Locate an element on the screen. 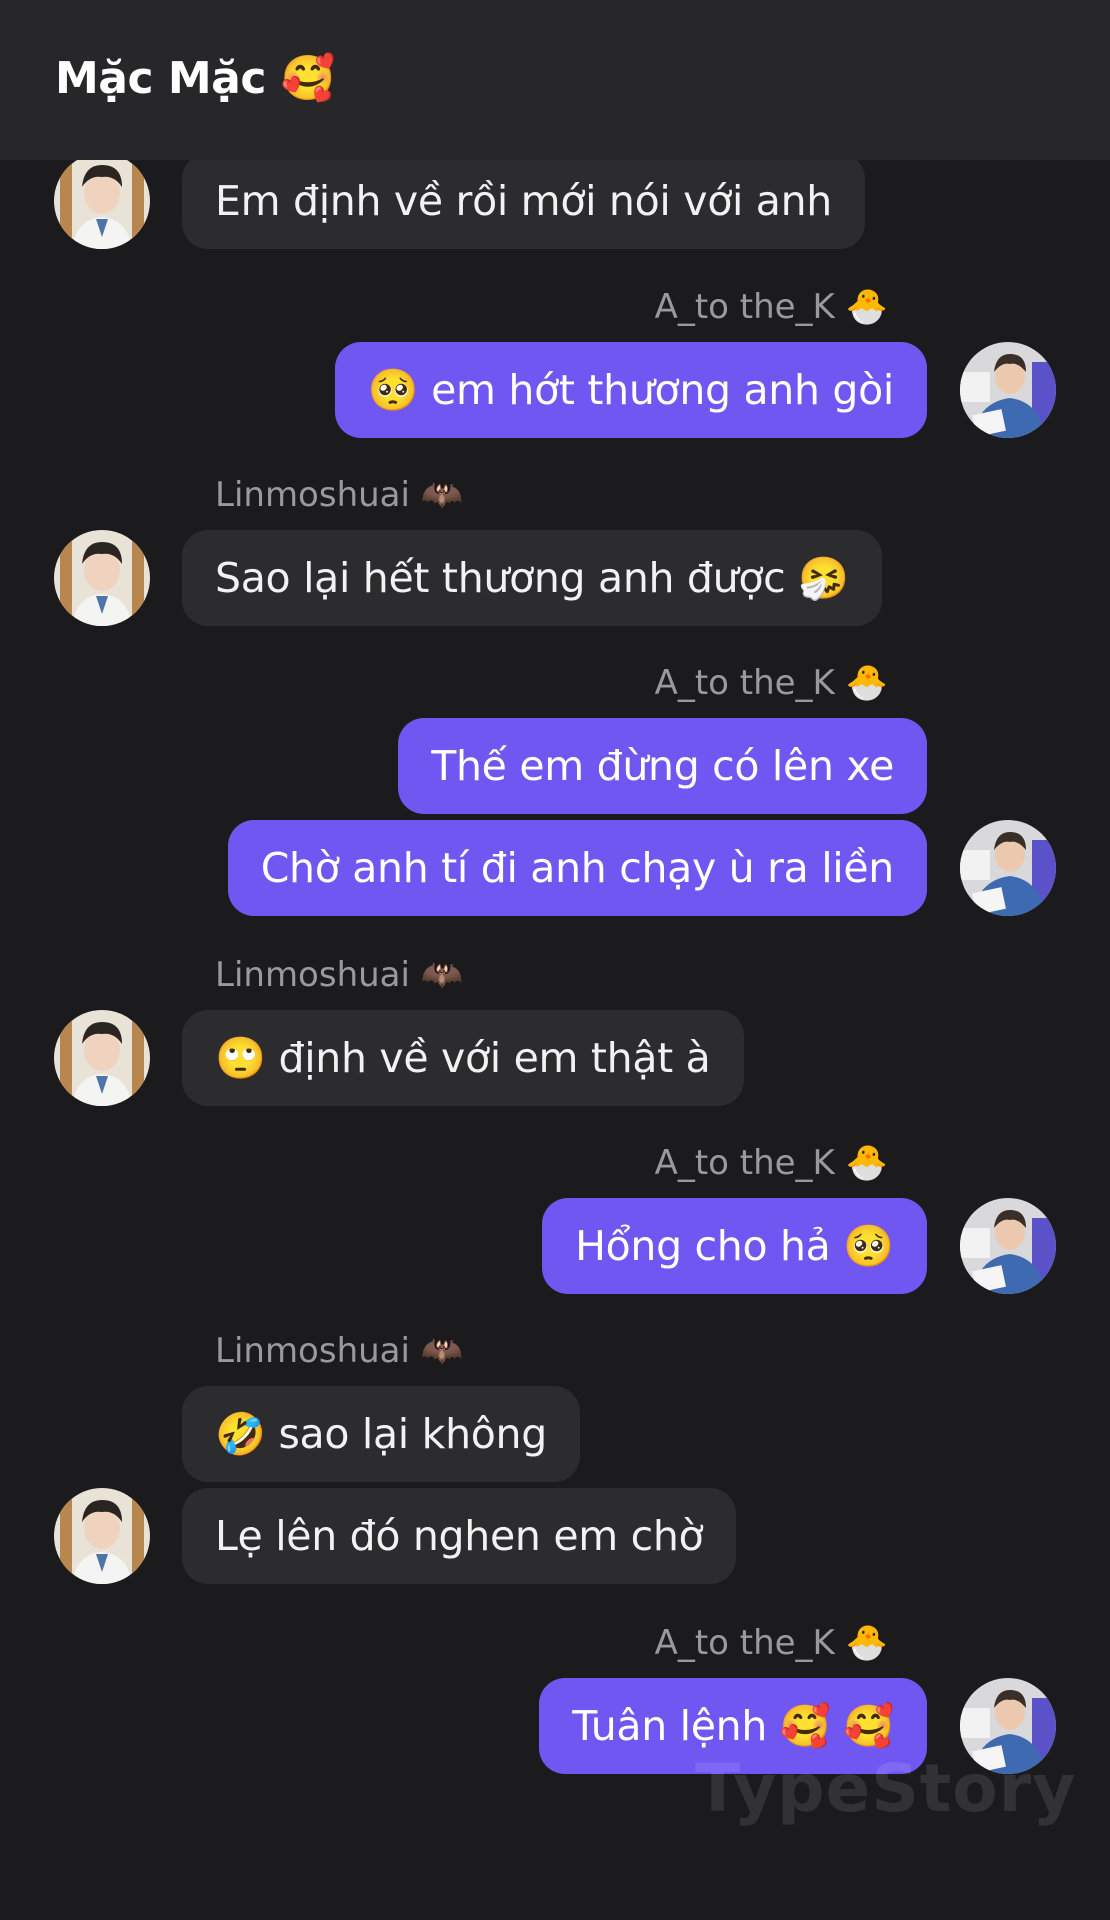 The image size is (1110, 1920). chat-title: Mặc Mặc 🥰 is located at coordinates (195, 78).